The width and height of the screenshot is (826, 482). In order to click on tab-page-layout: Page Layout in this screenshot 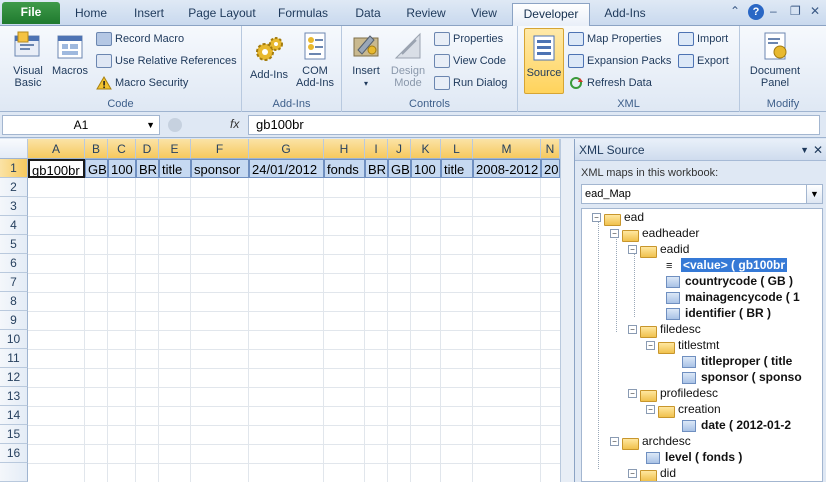, I will do `click(222, 14)`.